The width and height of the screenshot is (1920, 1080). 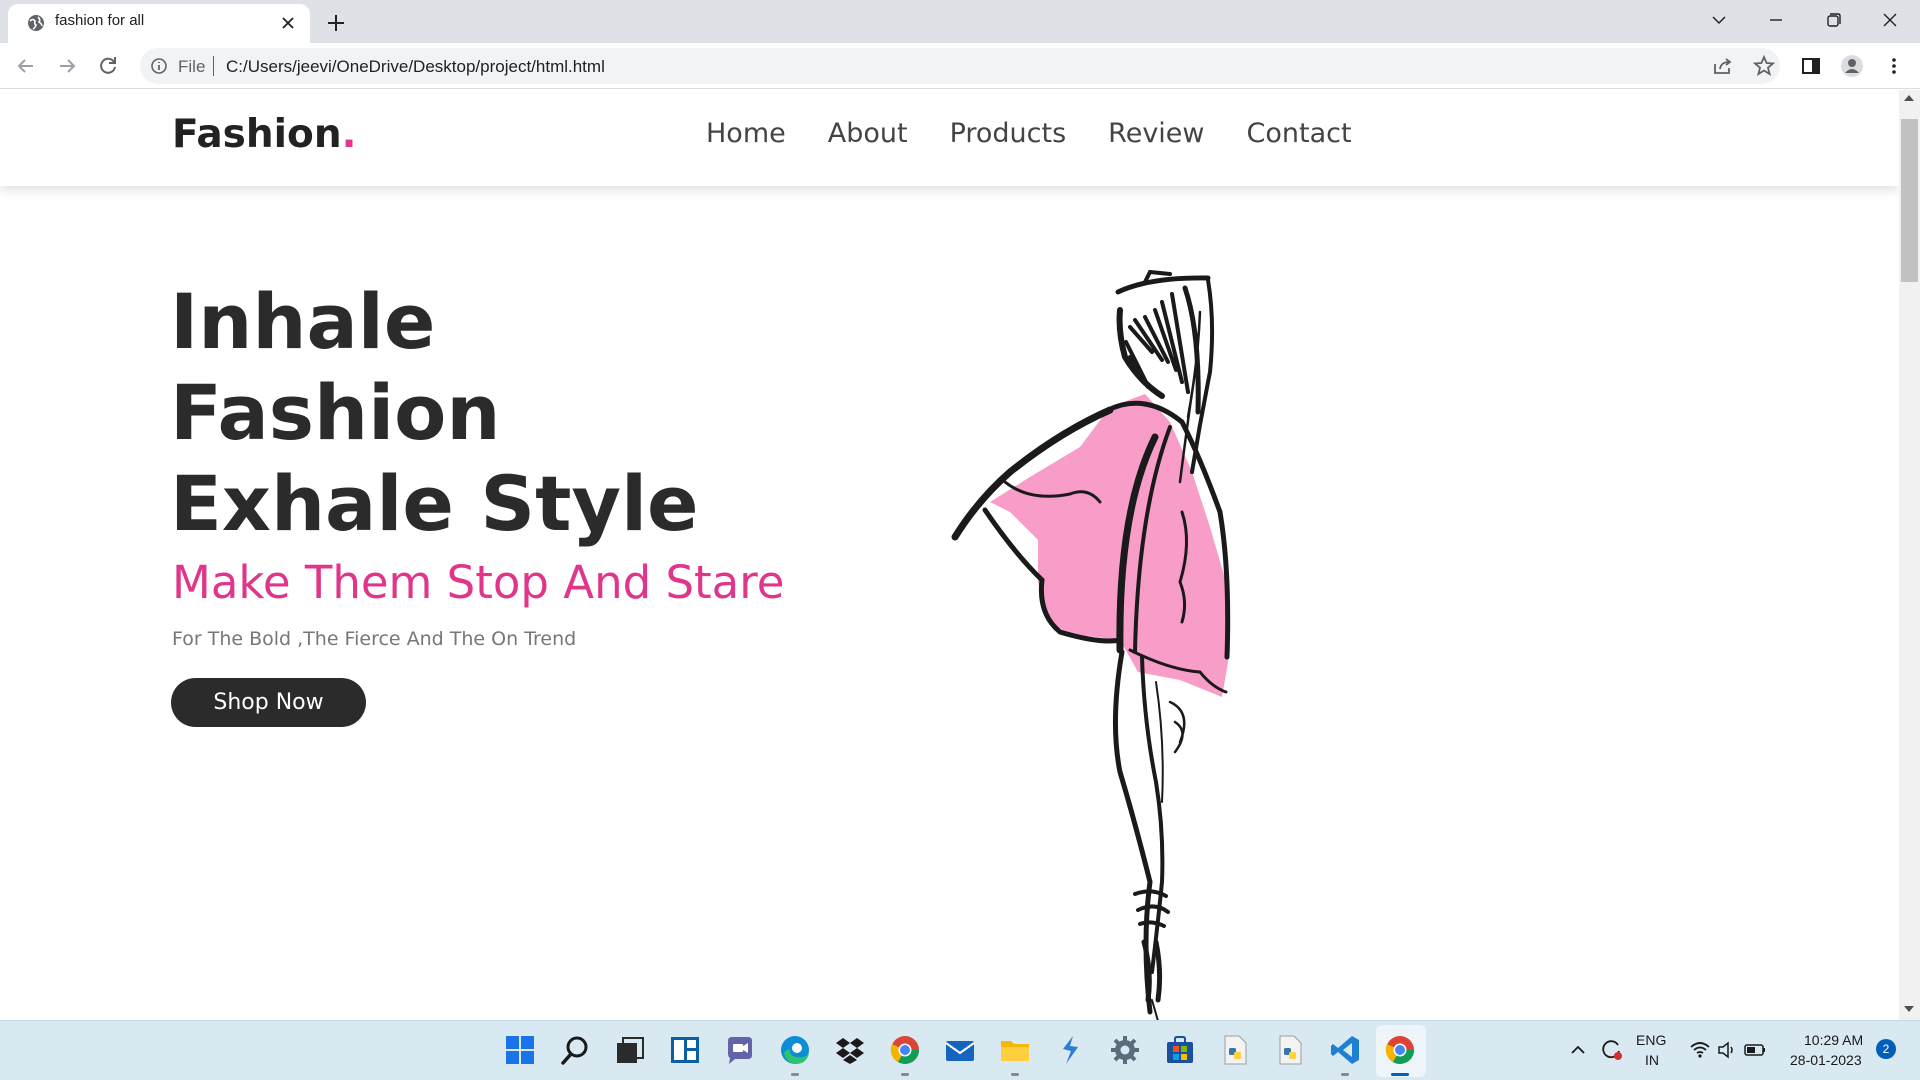 I want to click on vscode-running-indicator, so click(x=1345, y=1074).